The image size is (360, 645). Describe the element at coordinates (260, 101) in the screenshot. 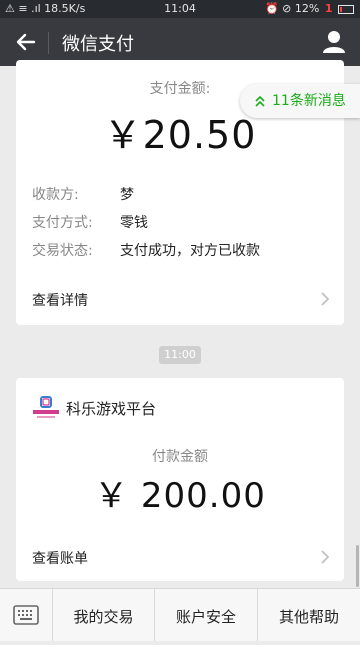

I see `double-chevron-up-icon` at that location.